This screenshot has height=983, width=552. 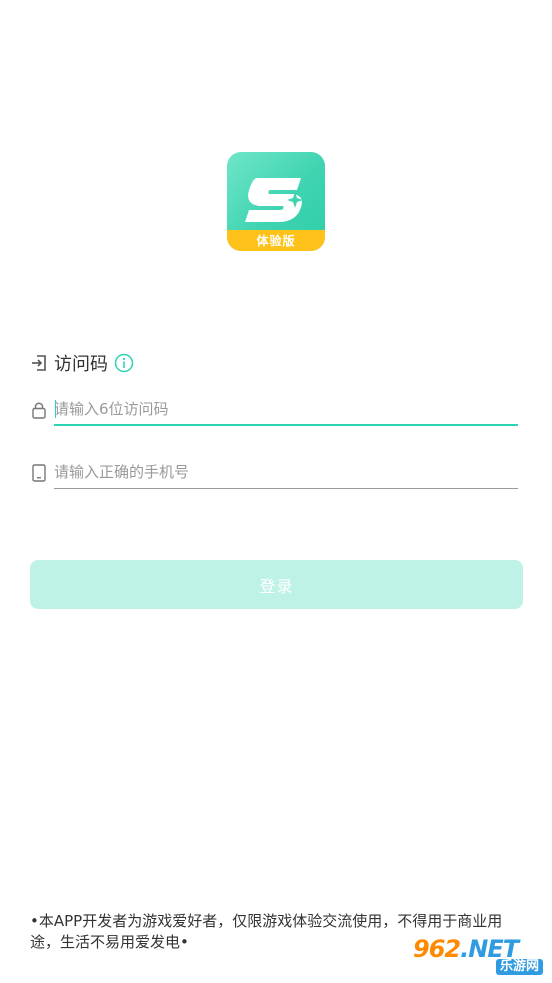 I want to click on info-circle-icon, so click(x=124, y=363).